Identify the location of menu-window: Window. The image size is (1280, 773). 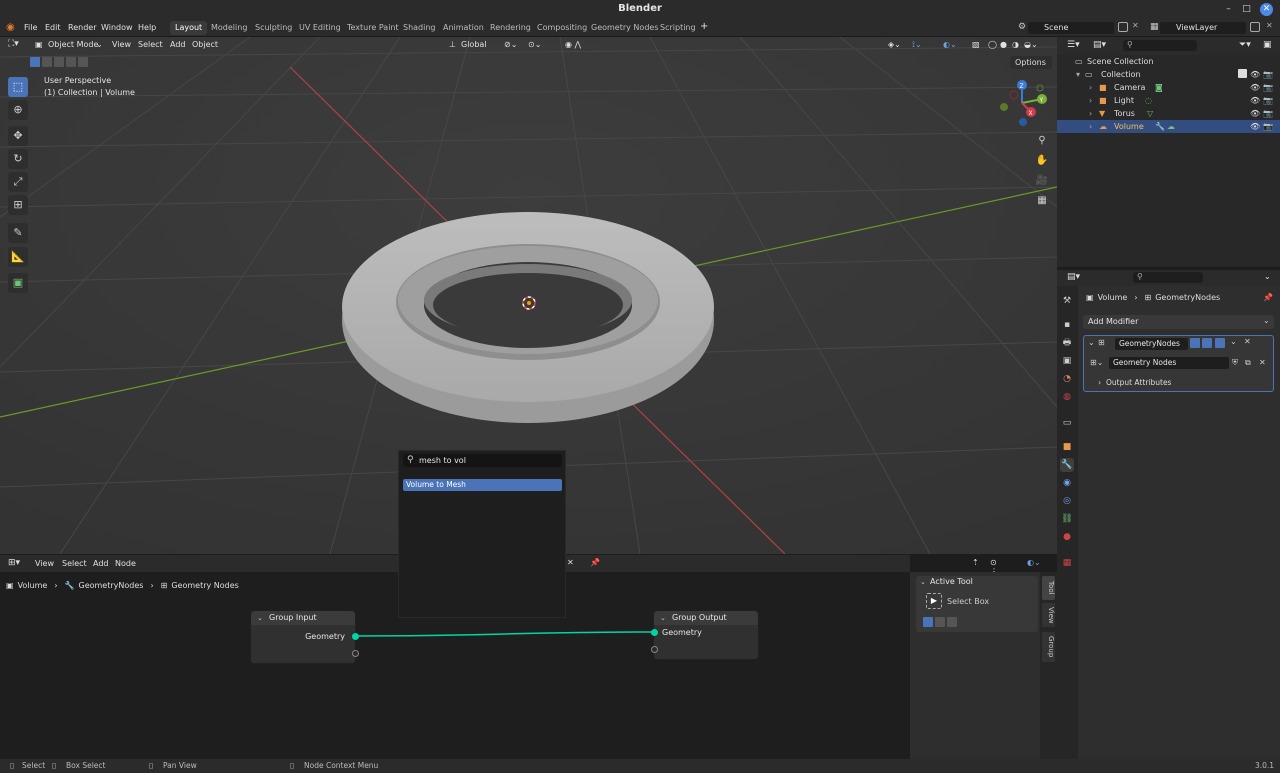
(117, 27).